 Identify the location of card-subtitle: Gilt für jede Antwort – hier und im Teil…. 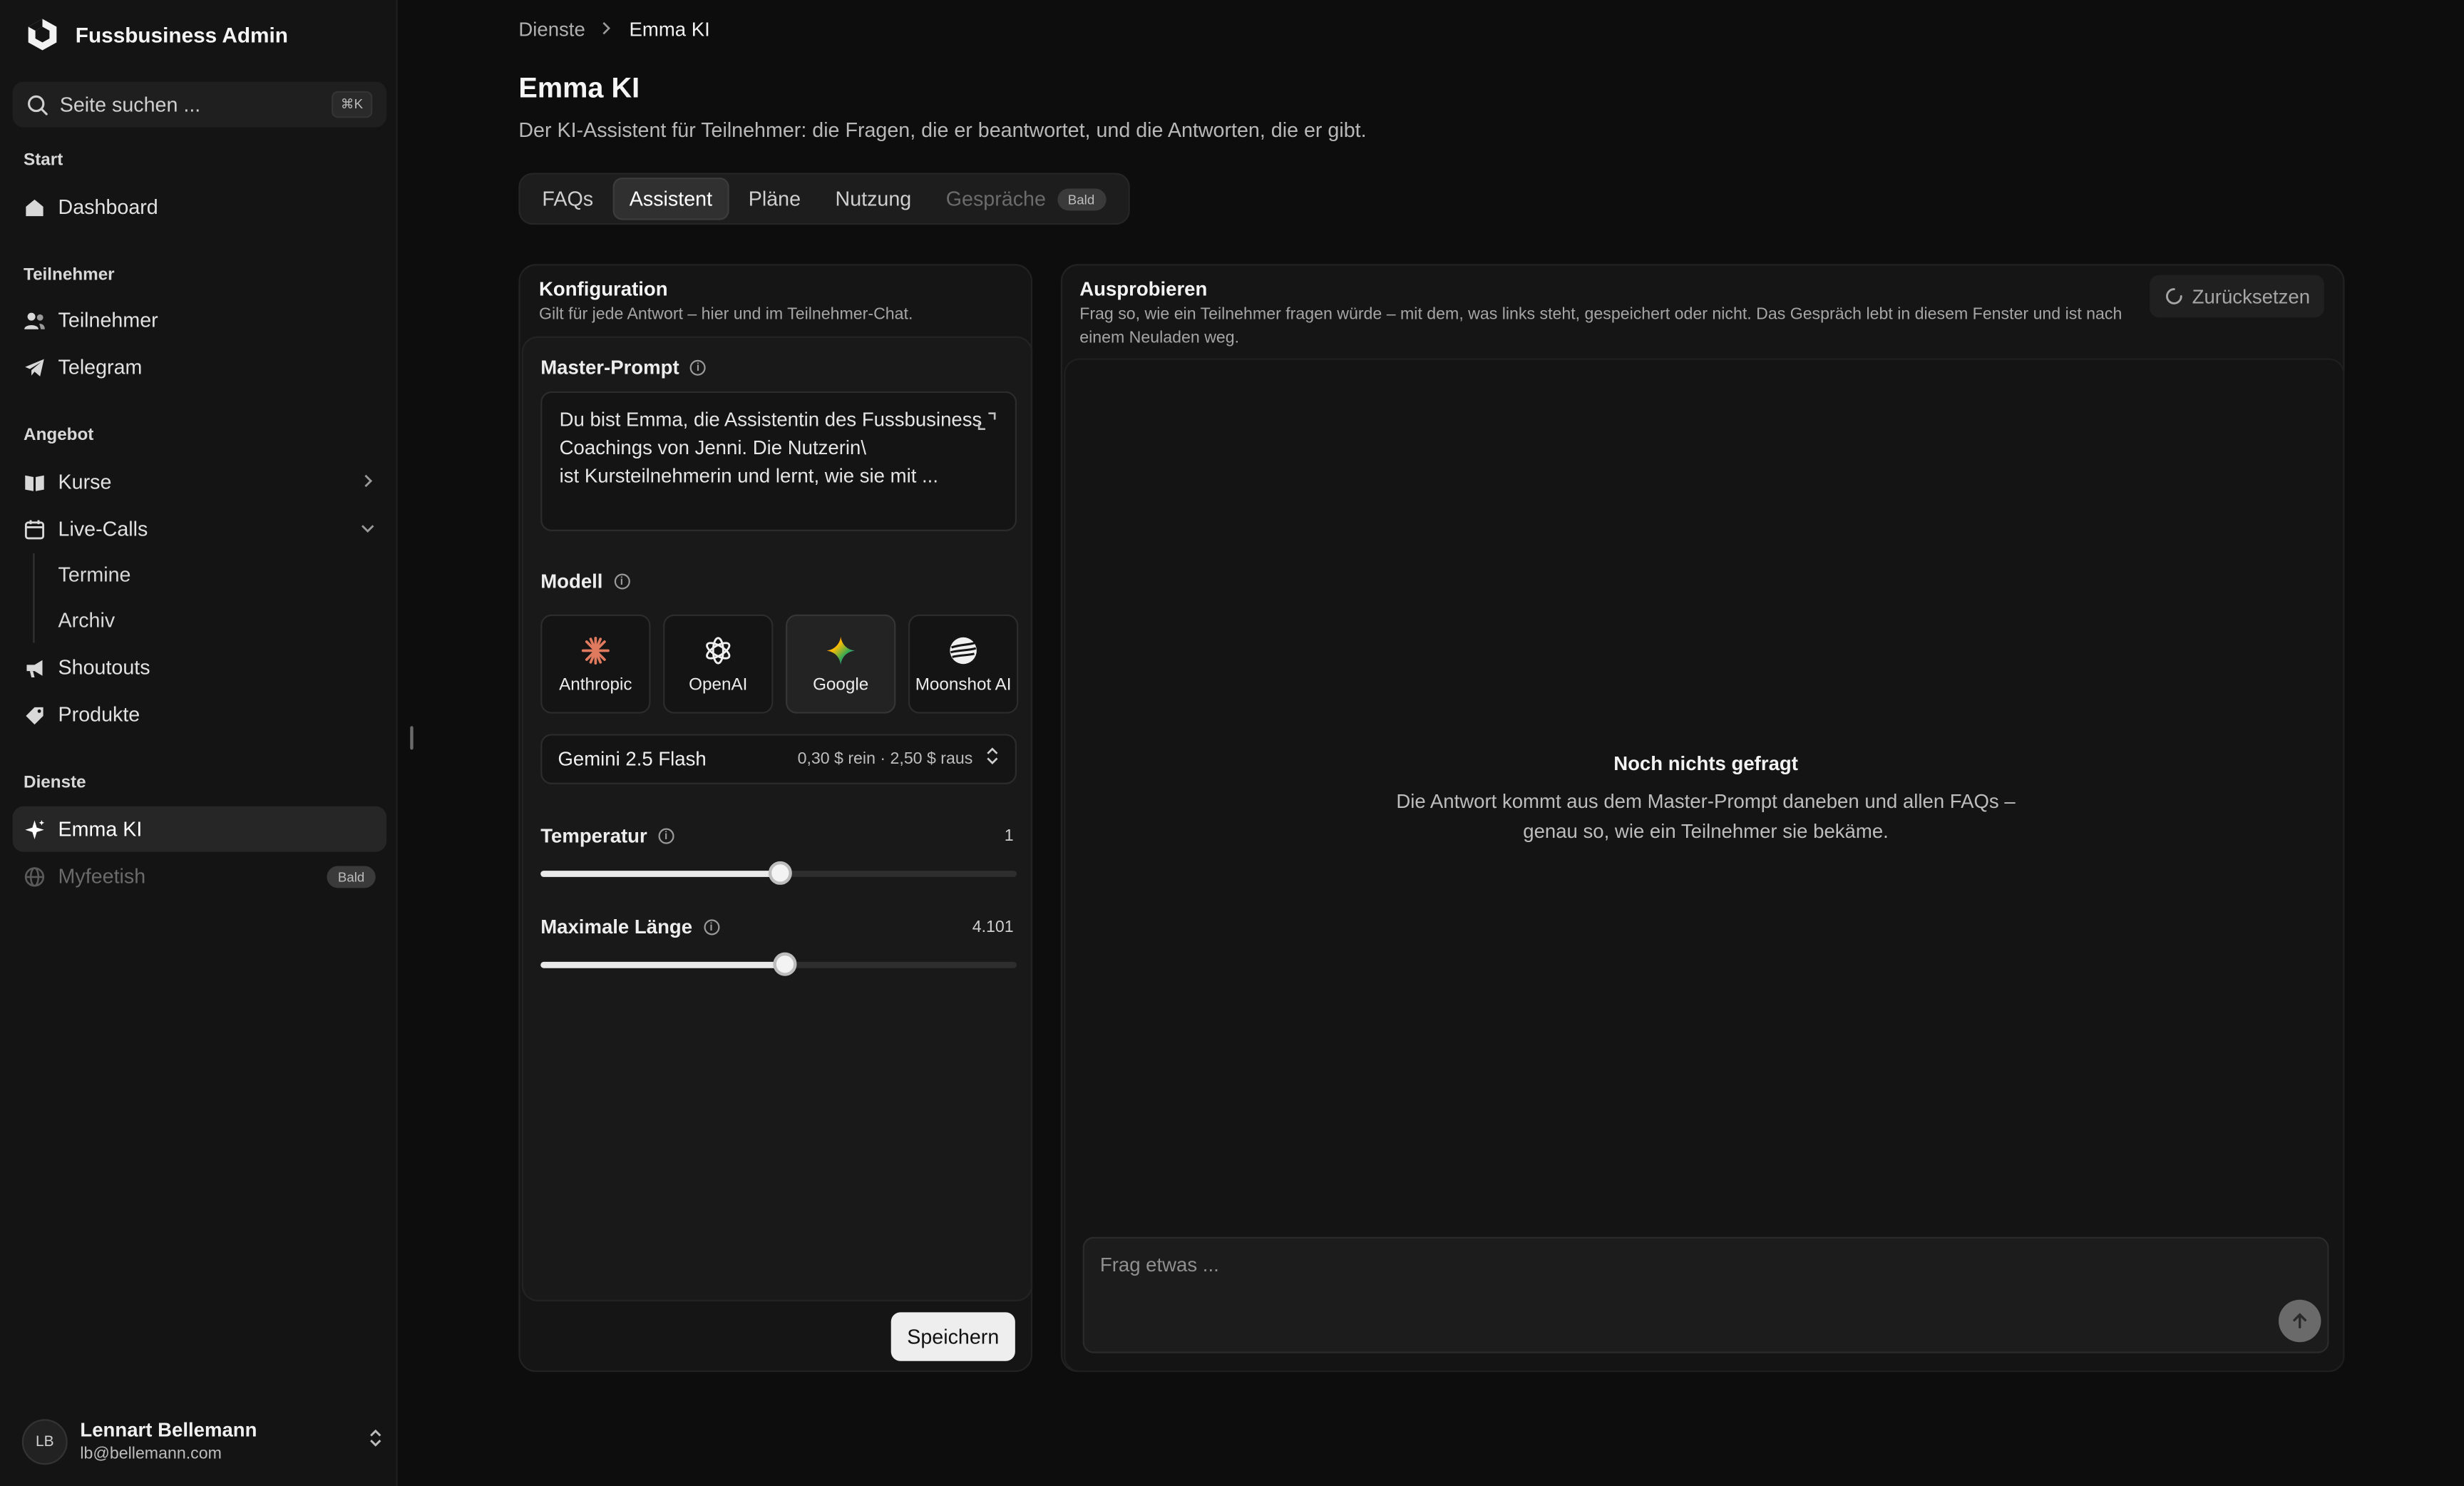
(726, 314).